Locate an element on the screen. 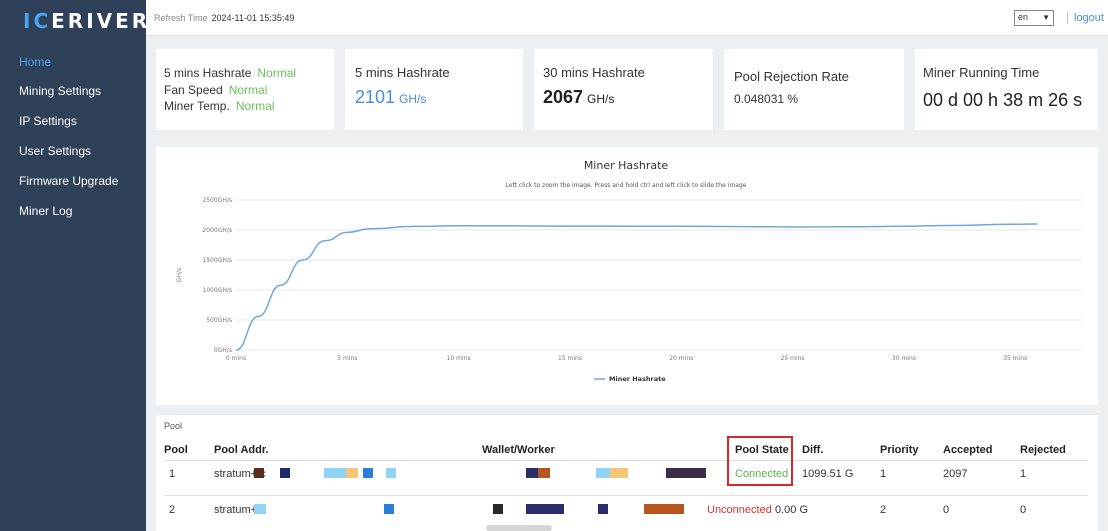 This screenshot has width=1108, height=531. hashrate-30min-card: 30 mins Hashrate 2067 GH/s is located at coordinates (623, 89).